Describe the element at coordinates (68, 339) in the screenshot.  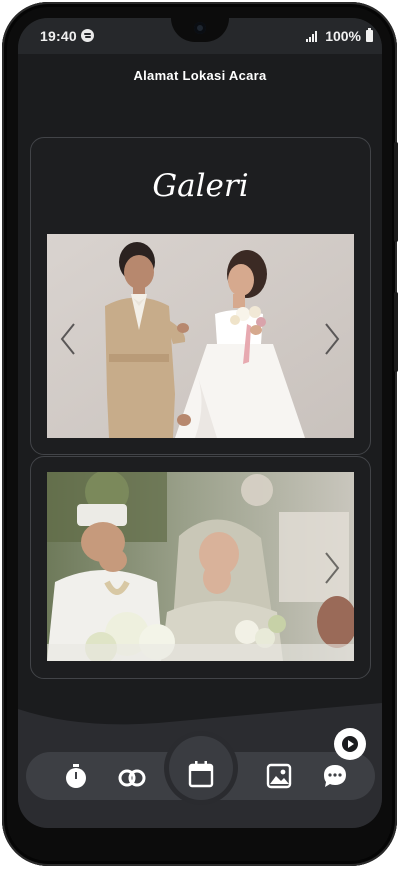
I see `previous-photo-icon` at that location.